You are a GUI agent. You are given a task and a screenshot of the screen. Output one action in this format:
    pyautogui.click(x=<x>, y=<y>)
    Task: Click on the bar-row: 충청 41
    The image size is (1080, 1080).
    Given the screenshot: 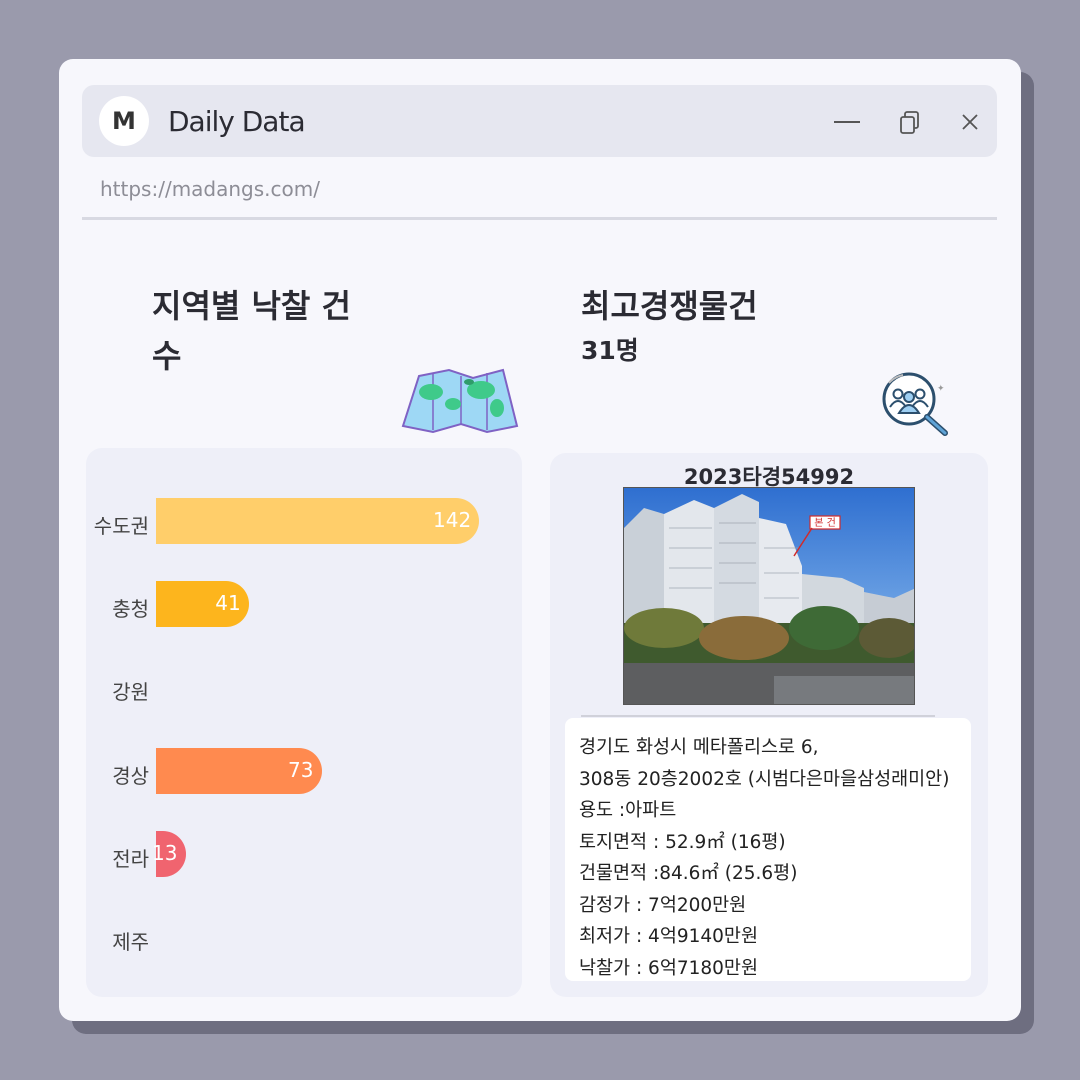 What is the action you would take?
    pyautogui.click(x=304, y=605)
    